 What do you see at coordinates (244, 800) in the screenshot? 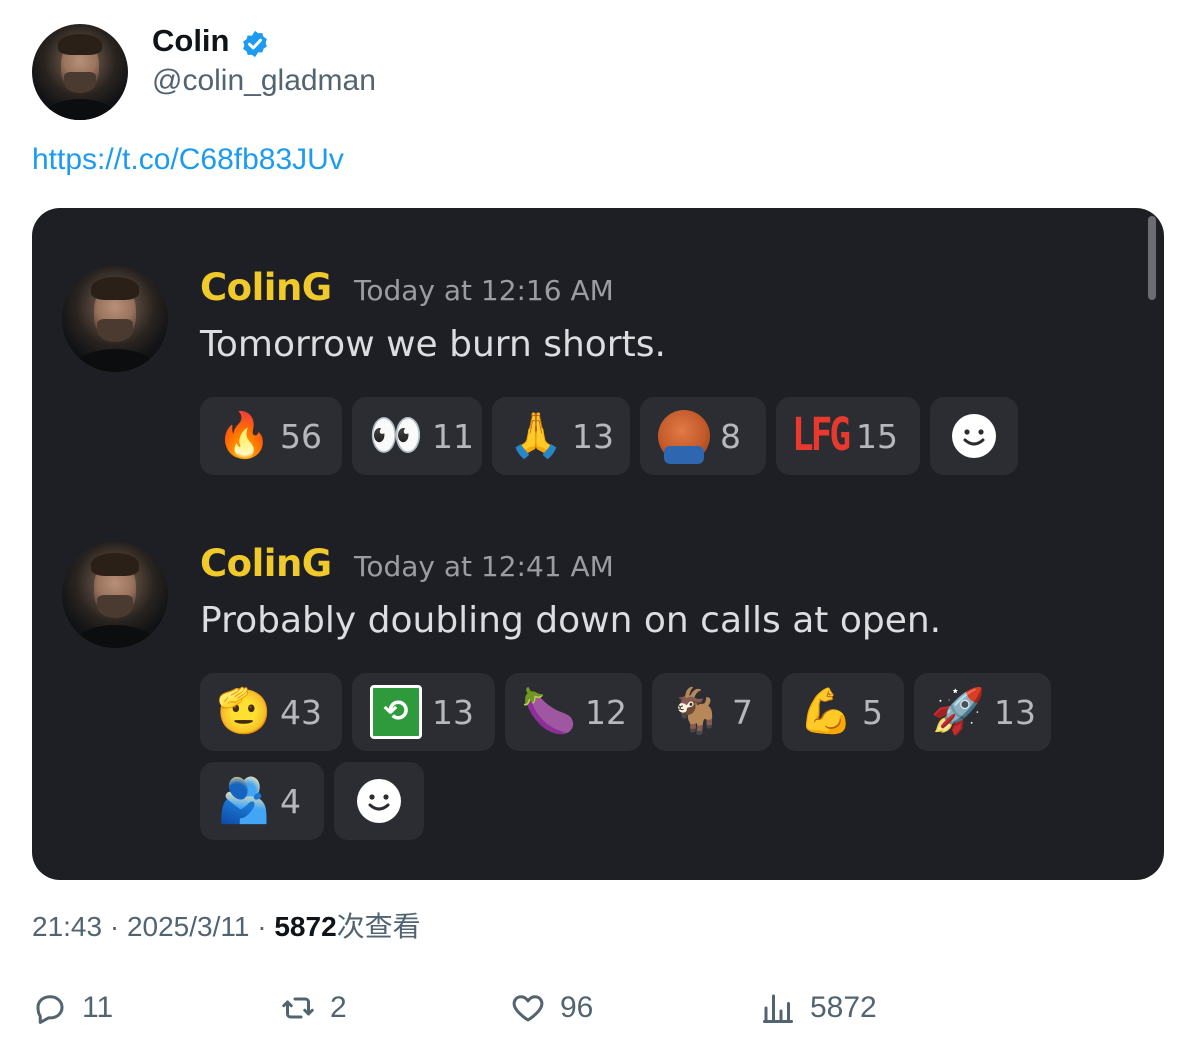
I see `people-hugging-emoji-icon: 🫂` at bounding box center [244, 800].